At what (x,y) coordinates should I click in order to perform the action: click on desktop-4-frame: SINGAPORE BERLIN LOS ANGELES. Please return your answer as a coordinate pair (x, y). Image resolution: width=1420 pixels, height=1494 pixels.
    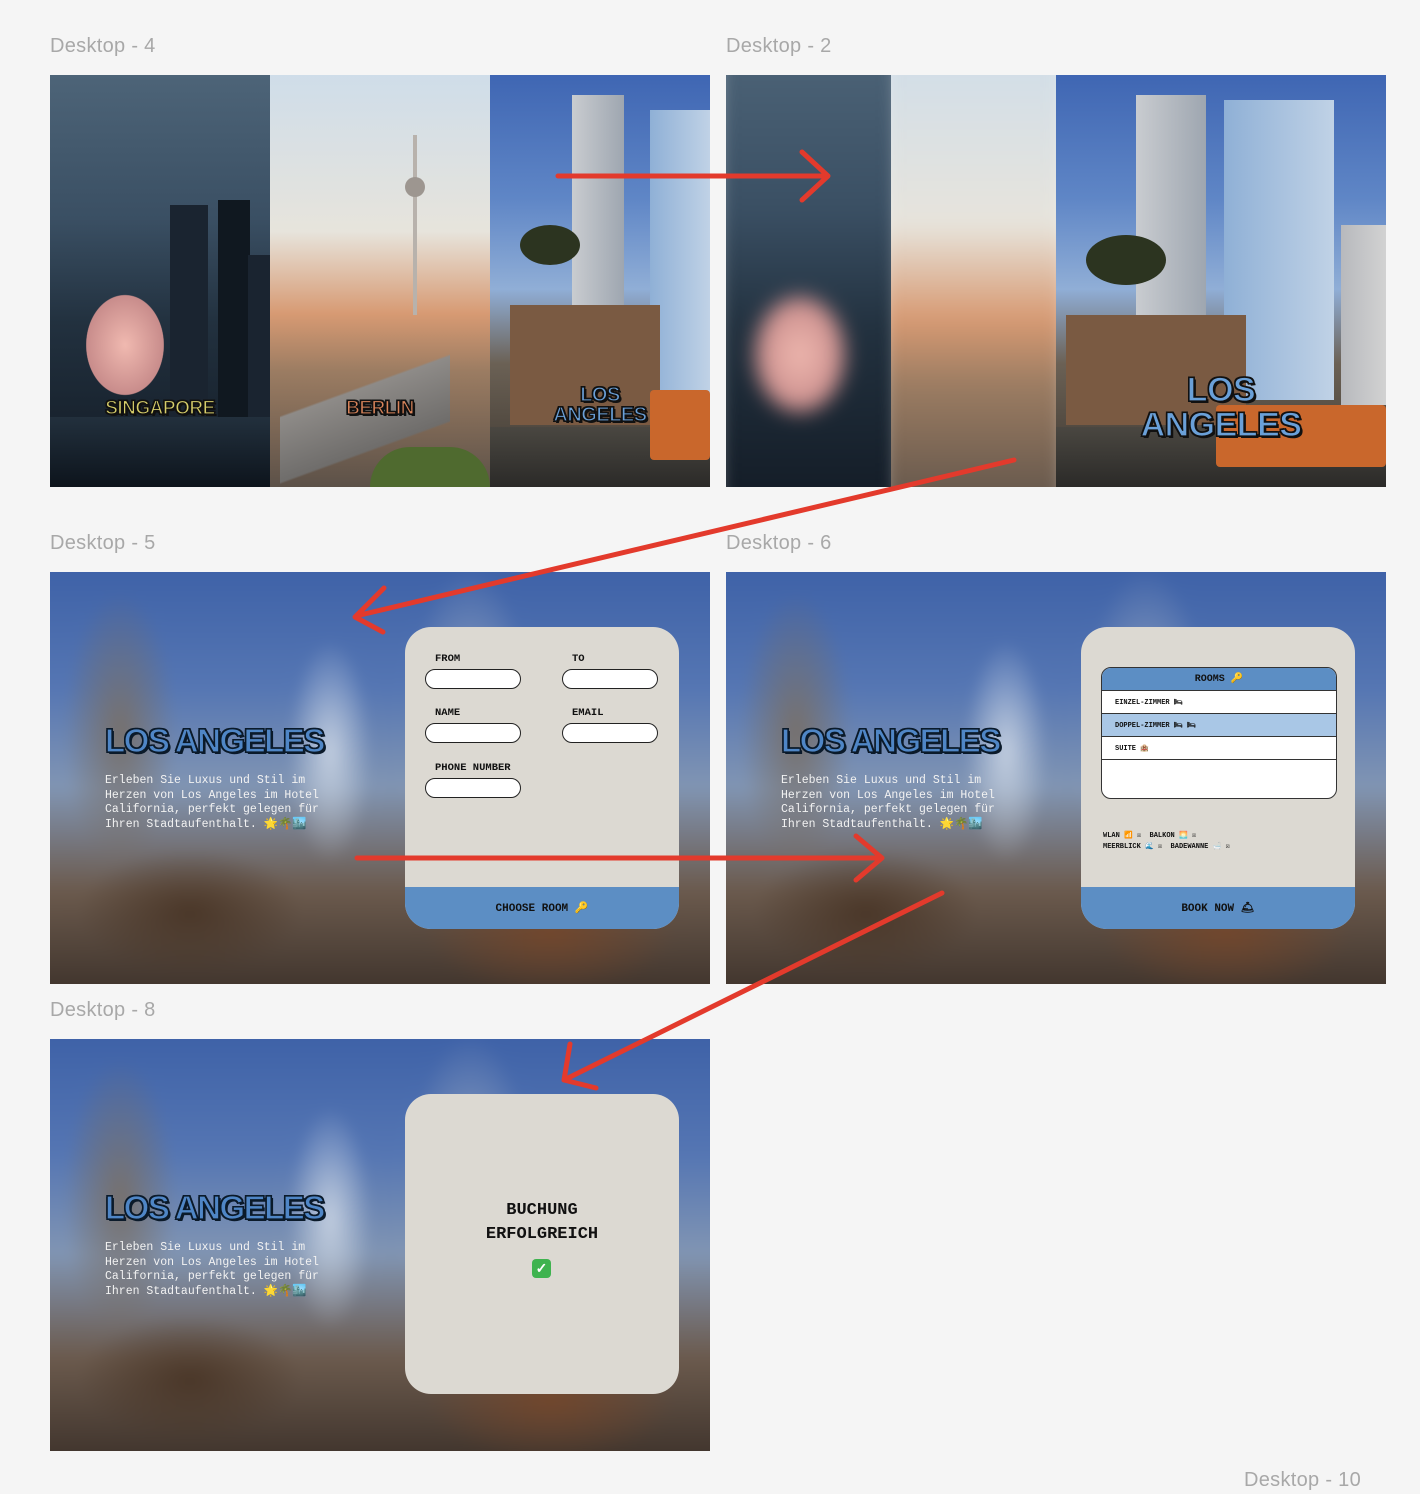
    Looking at the image, I should click on (380, 281).